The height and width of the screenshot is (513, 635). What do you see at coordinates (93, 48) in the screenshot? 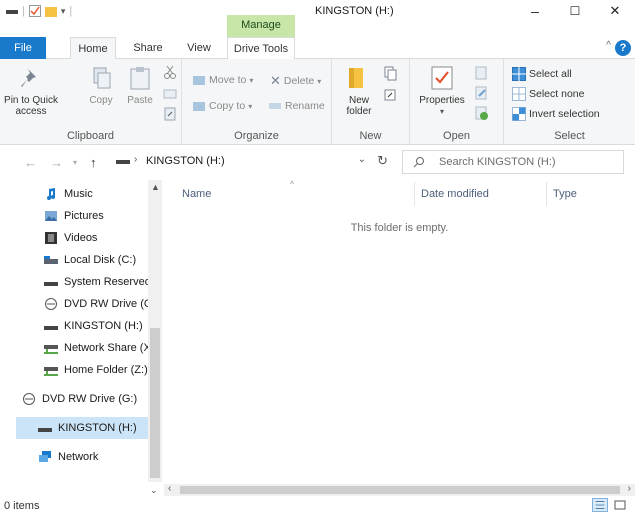
I see `tab-home: Home` at bounding box center [93, 48].